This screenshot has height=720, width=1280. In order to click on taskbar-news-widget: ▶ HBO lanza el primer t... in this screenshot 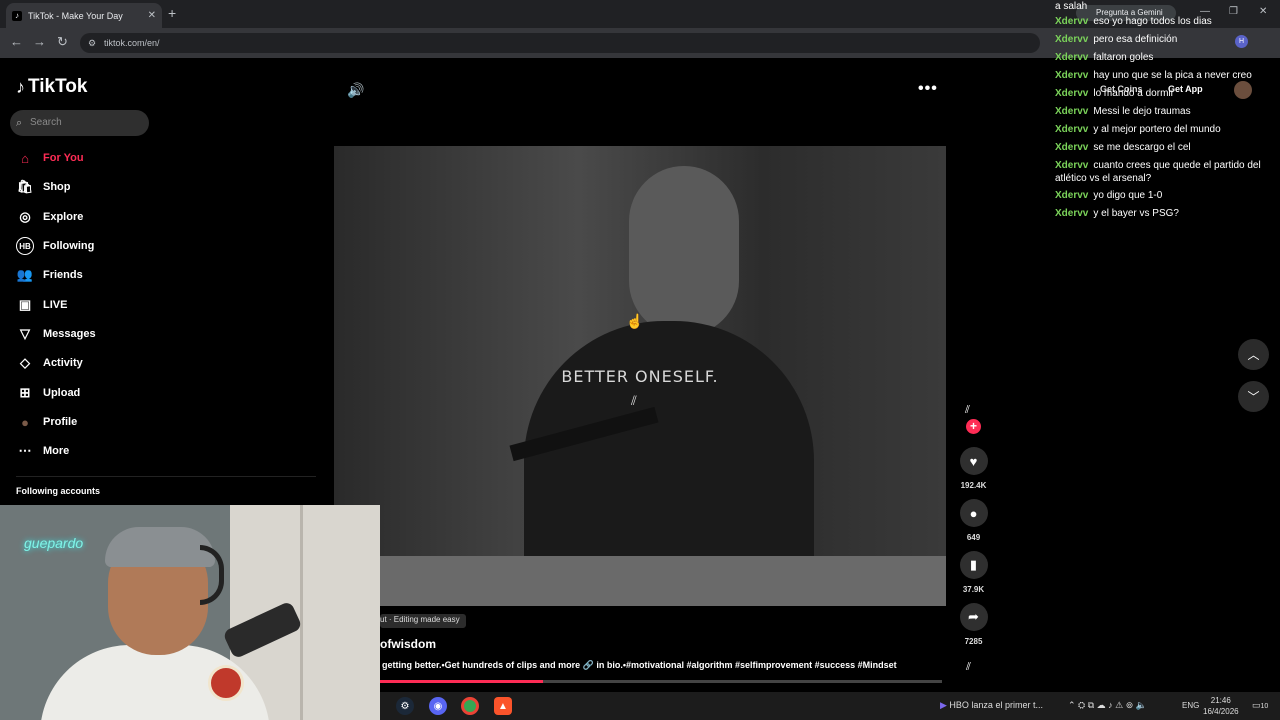, I will do `click(991, 705)`.